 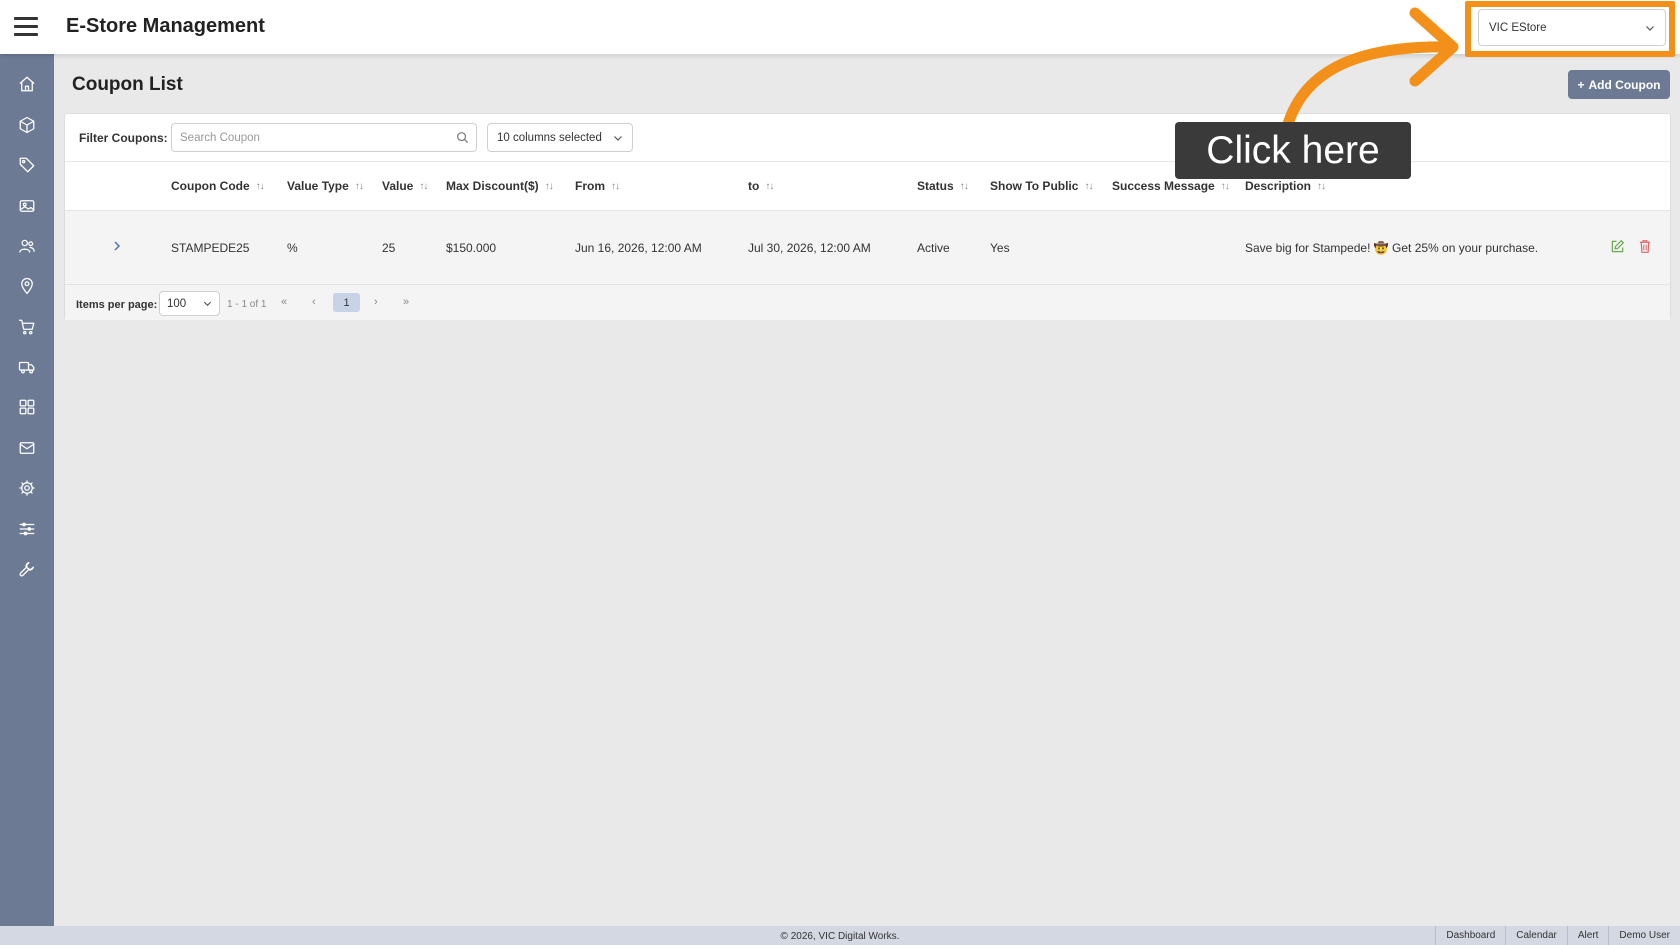 What do you see at coordinates (597, 186) in the screenshot?
I see `column-header-from: From ↑↓` at bounding box center [597, 186].